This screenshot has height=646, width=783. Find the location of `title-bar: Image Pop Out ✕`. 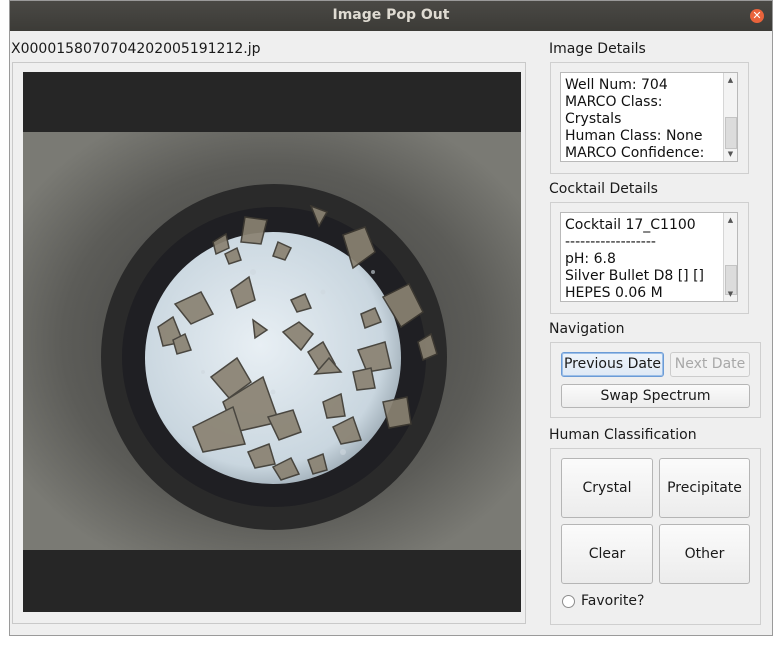

title-bar: Image Pop Out ✕ is located at coordinates (391, 16).